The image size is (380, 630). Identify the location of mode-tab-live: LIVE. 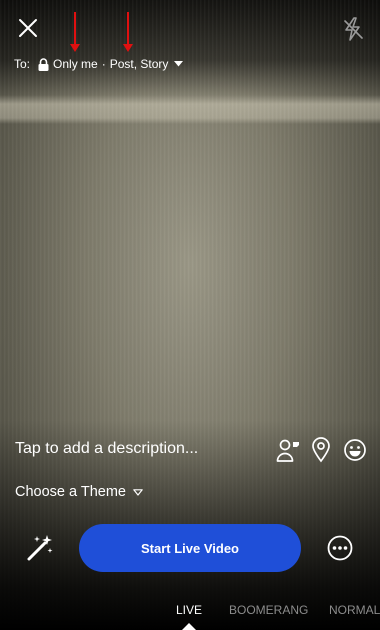
(189, 610).